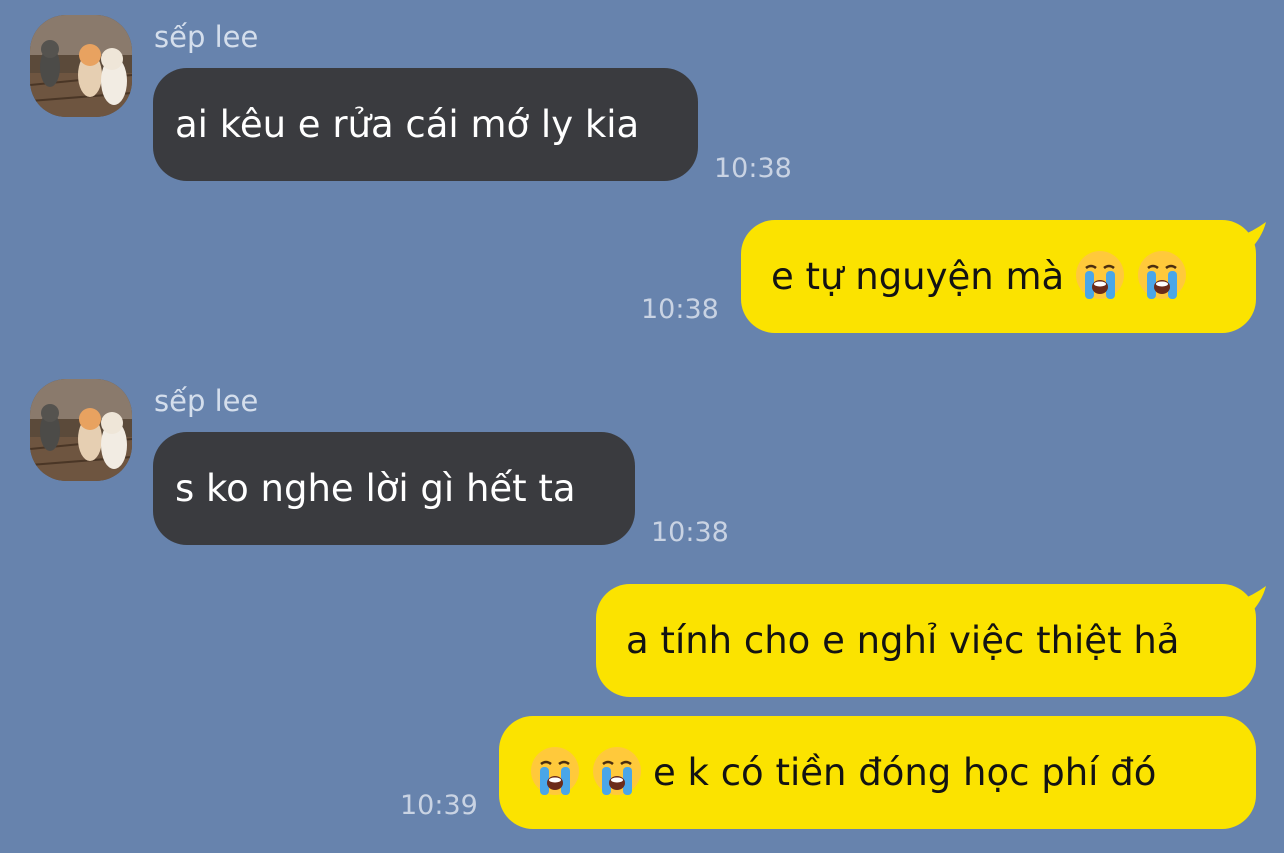  What do you see at coordinates (903, 640) in the screenshot?
I see `message-text: a tính cho e nghỉ việc thiệt hả` at bounding box center [903, 640].